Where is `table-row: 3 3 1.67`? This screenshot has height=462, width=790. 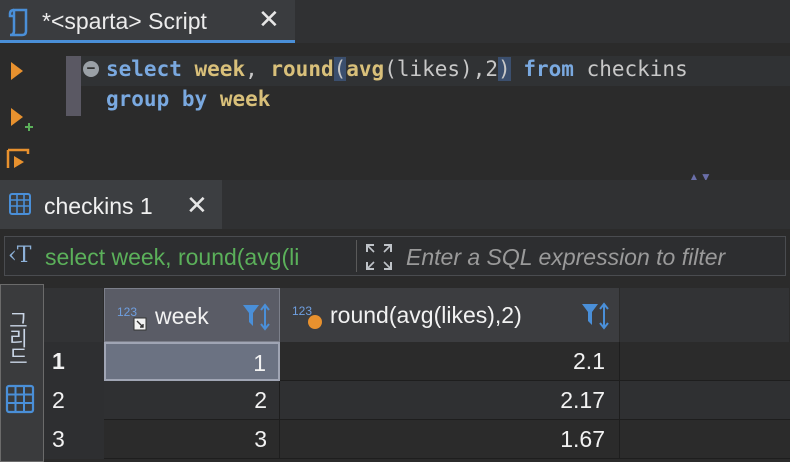 table-row: 3 3 1.67 is located at coordinates (417, 439).